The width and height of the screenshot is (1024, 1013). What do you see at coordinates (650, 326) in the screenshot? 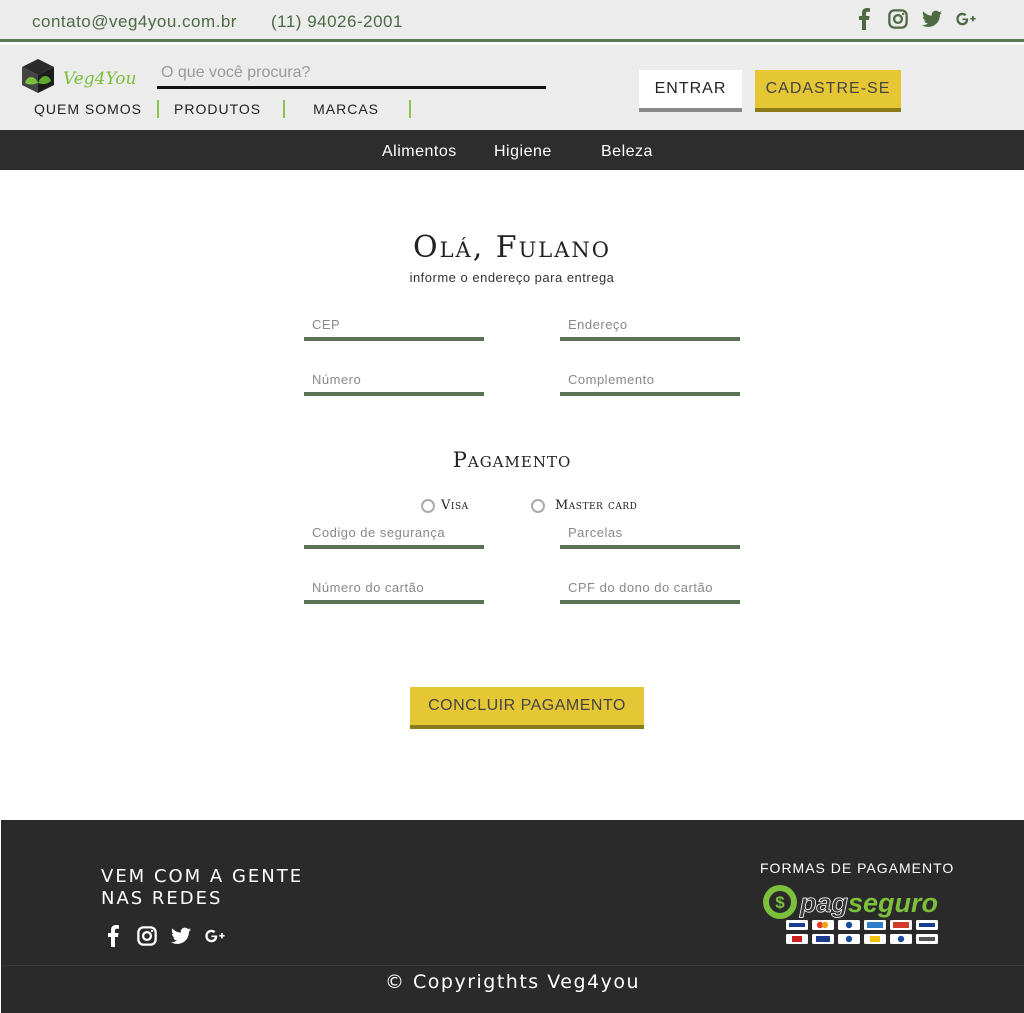
I see `address-field` at bounding box center [650, 326].